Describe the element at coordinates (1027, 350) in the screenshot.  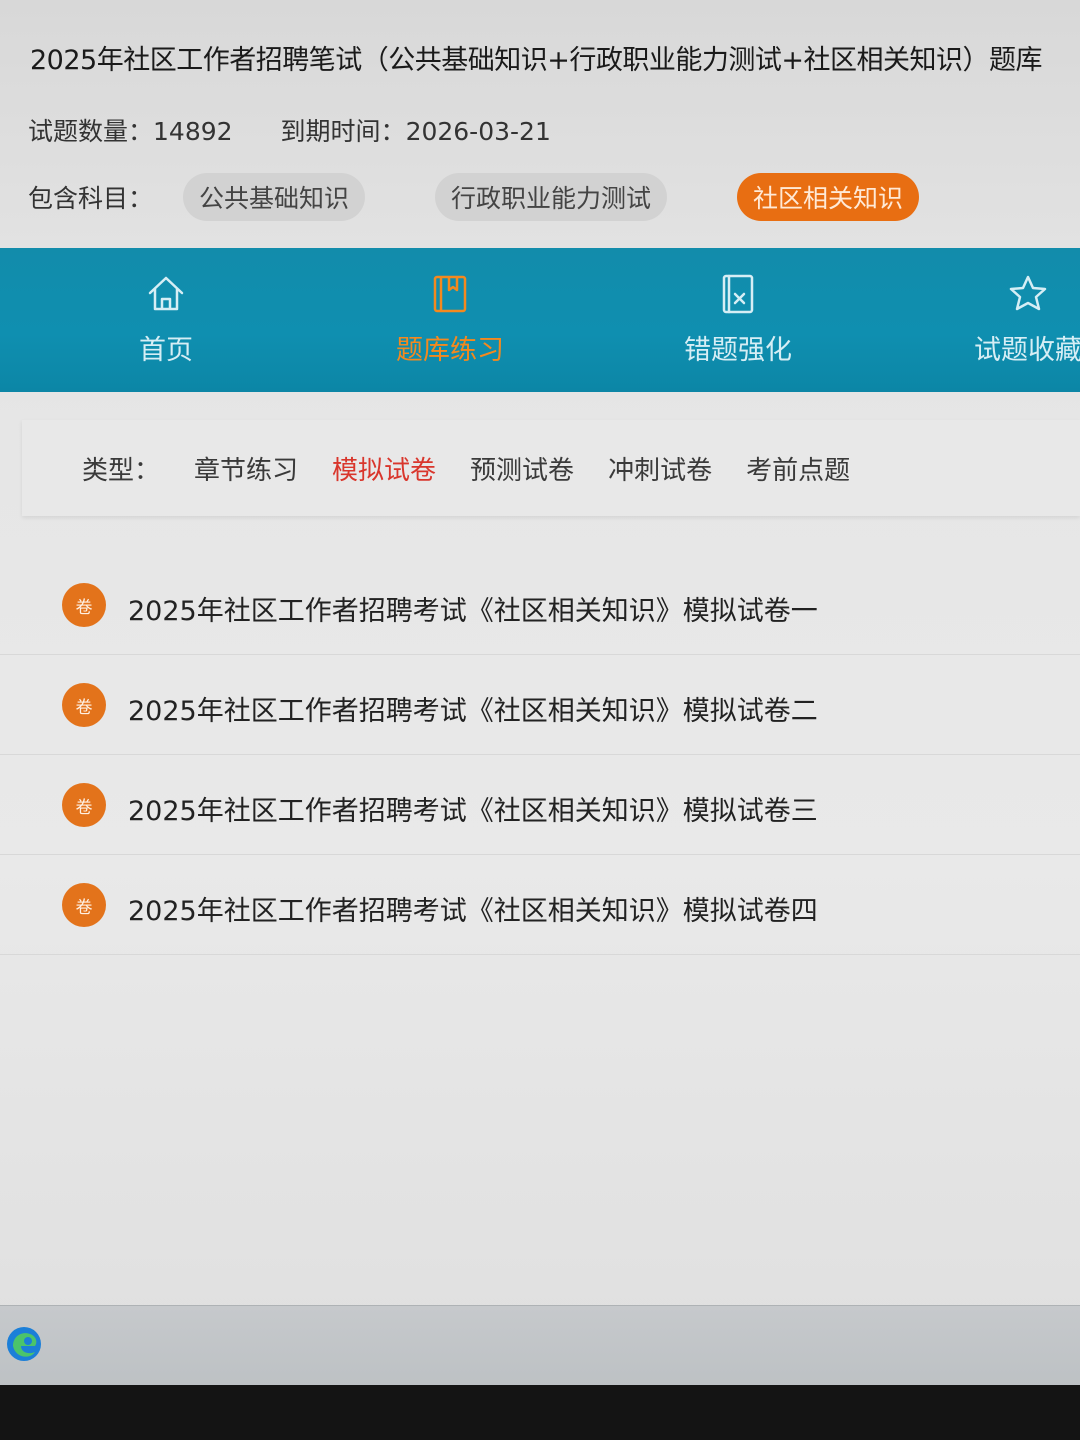
I see `nav-favorites-label: 试题收藏` at that location.